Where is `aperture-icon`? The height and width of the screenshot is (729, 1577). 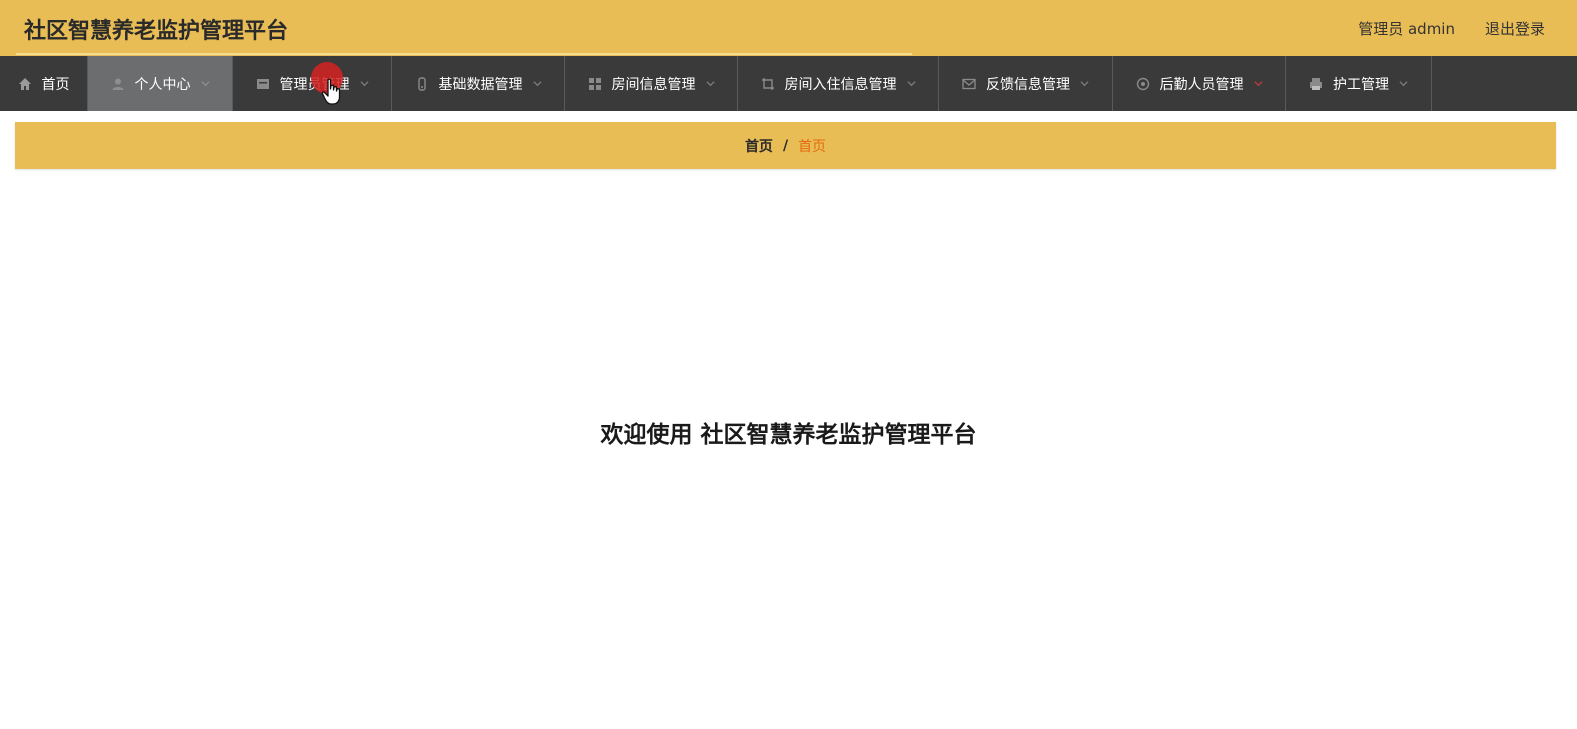 aperture-icon is located at coordinates (1143, 84).